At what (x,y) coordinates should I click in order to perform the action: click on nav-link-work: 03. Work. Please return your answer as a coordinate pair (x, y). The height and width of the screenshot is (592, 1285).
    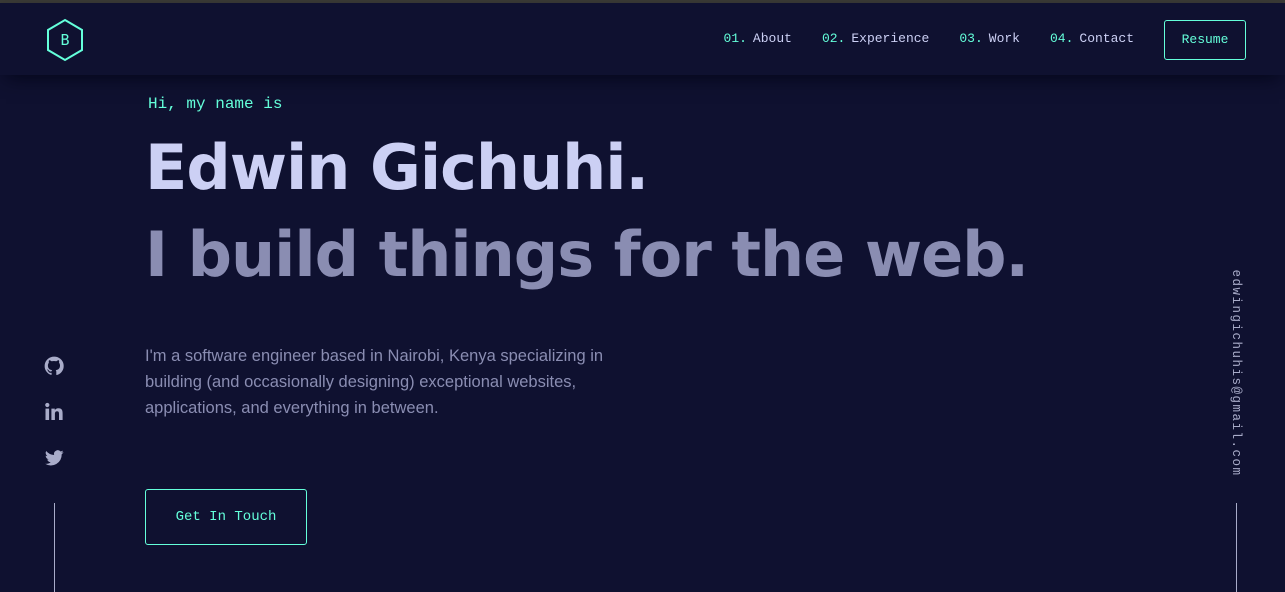
    Looking at the image, I should click on (989, 38).